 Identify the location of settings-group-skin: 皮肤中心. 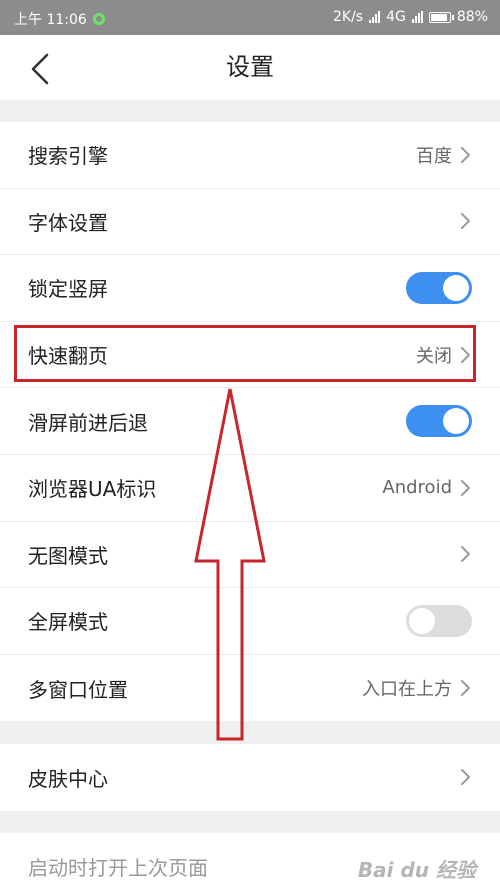
(250, 777).